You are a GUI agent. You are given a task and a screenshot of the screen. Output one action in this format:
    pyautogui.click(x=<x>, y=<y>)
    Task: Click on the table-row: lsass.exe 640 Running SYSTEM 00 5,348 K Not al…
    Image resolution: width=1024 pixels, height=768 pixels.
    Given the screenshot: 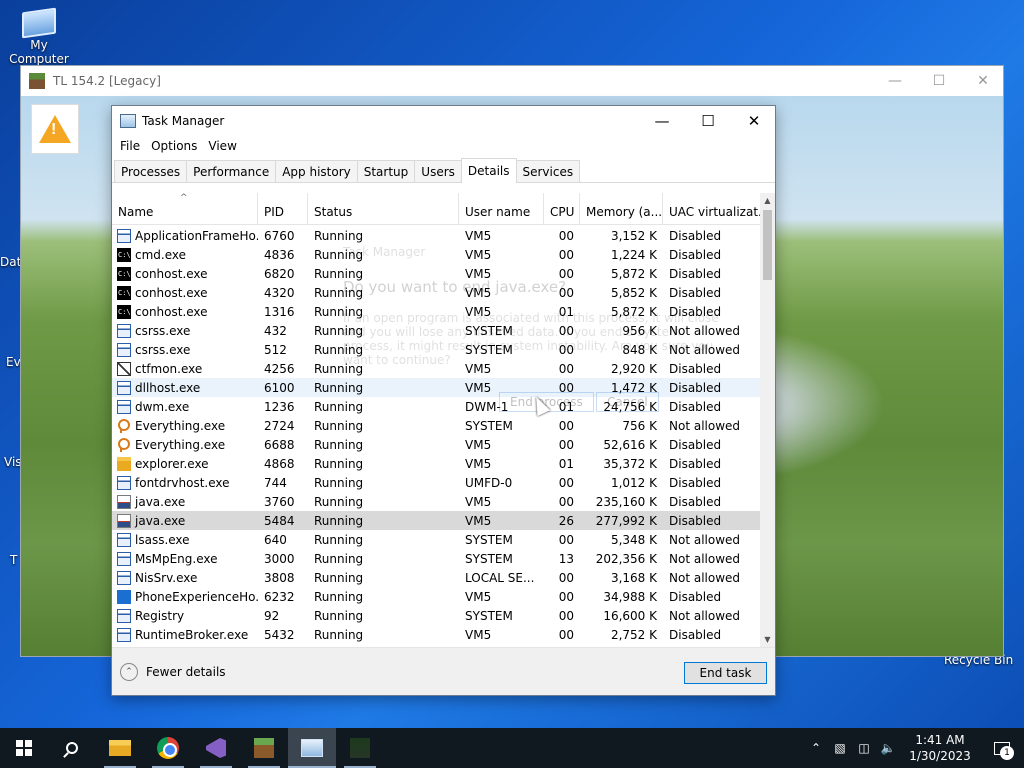 What is the action you would take?
    pyautogui.click(x=436, y=539)
    